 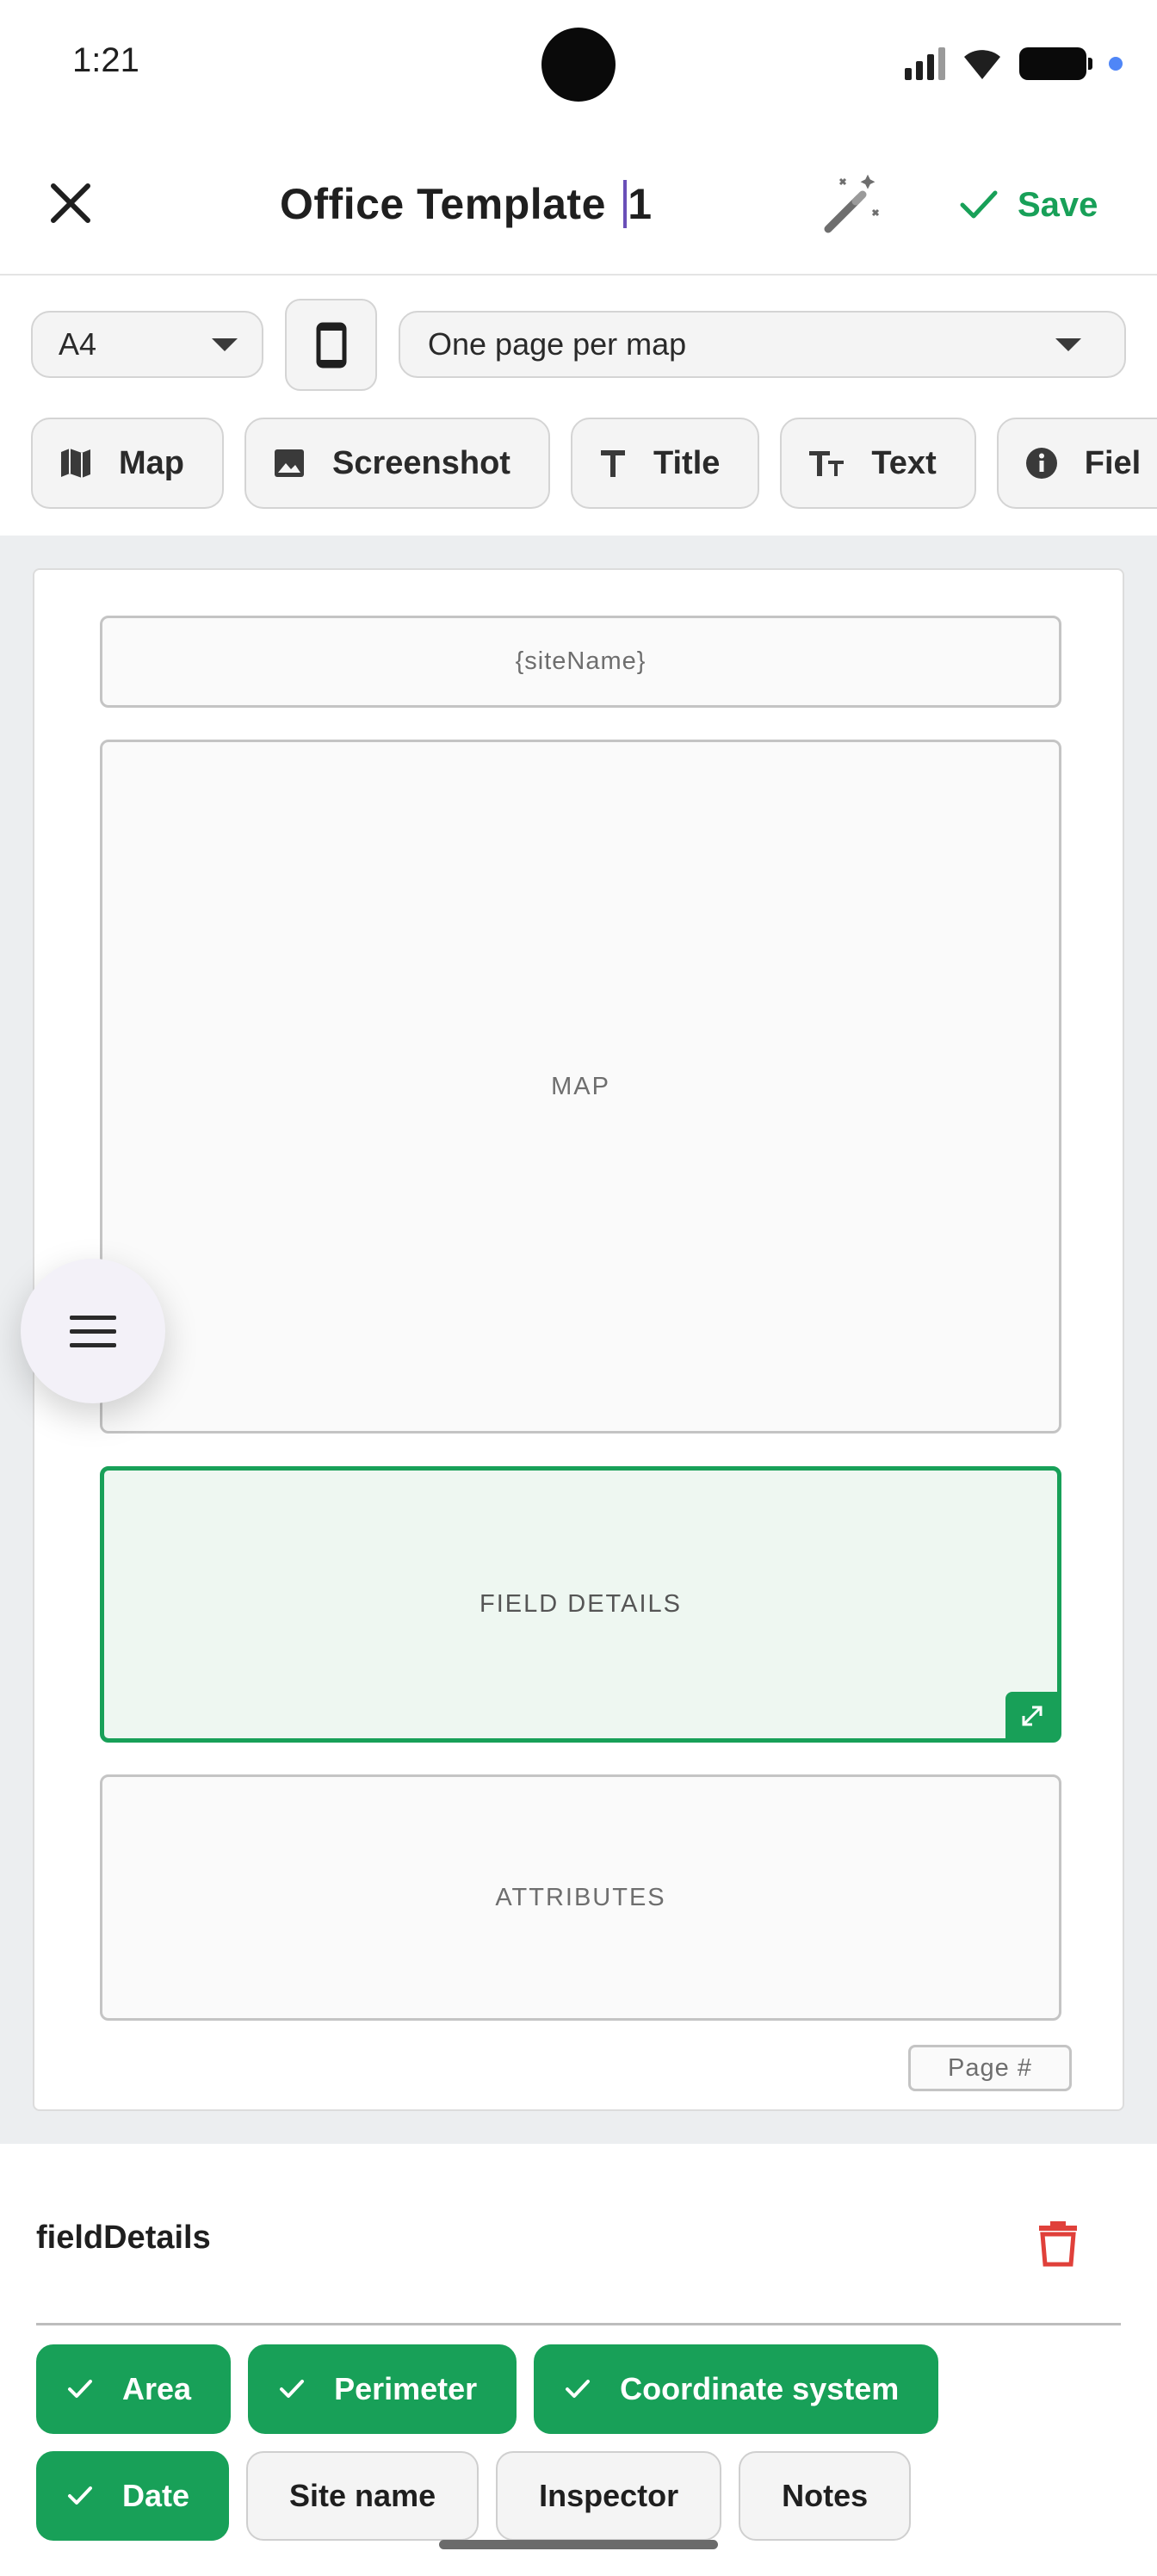 What do you see at coordinates (925, 64) in the screenshot?
I see `cellular-signal-icon` at bounding box center [925, 64].